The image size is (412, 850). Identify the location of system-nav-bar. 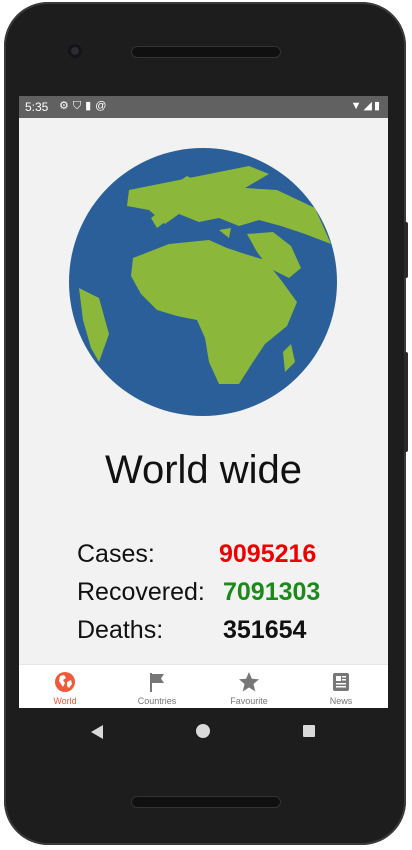
(203, 731).